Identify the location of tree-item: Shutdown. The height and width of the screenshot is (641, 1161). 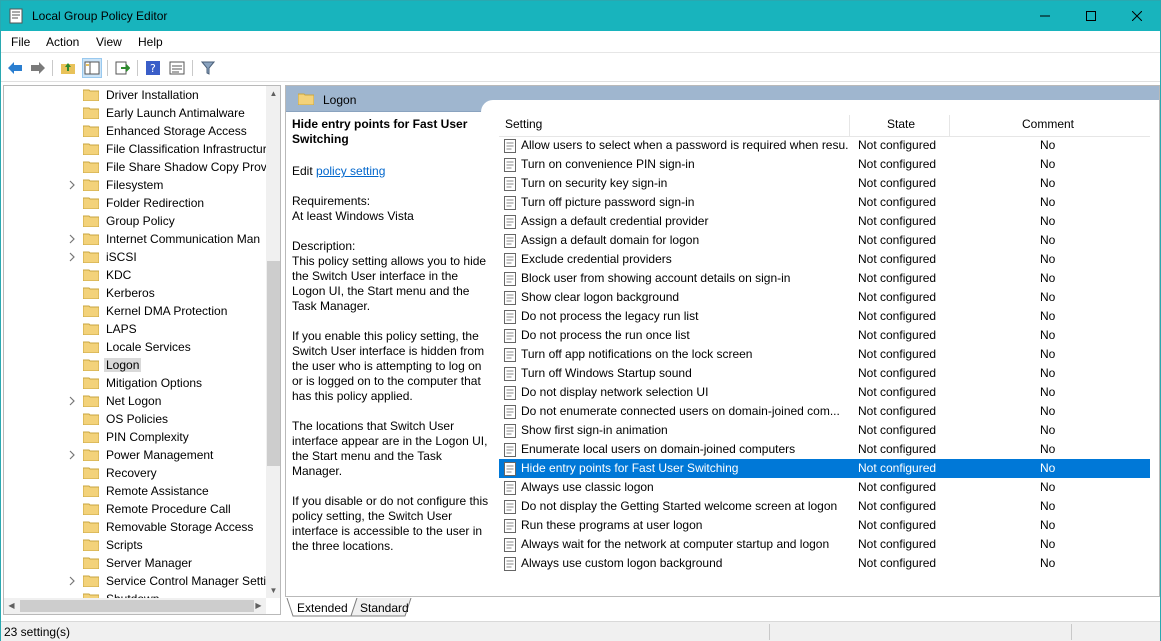
(135, 594).